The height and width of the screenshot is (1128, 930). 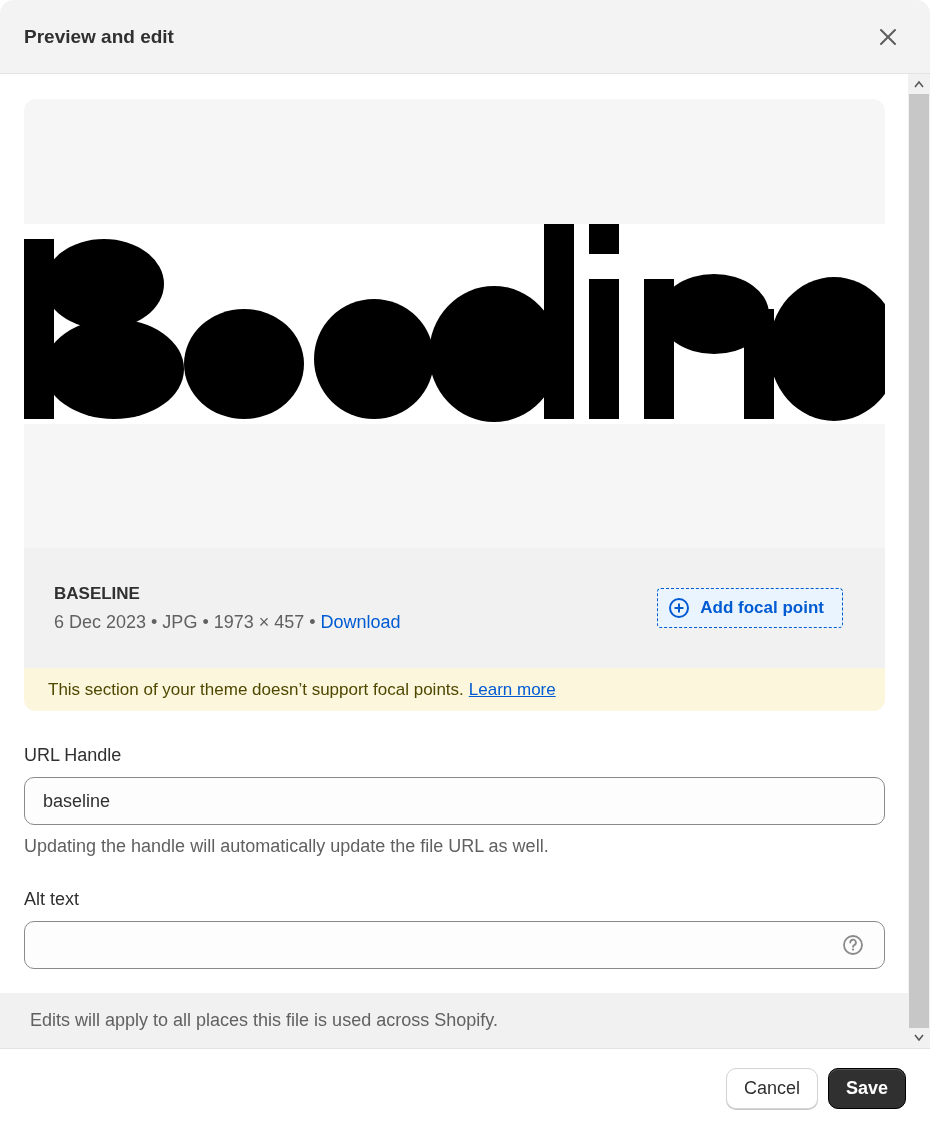 I want to click on save-button: Save, so click(x=866, y=1088).